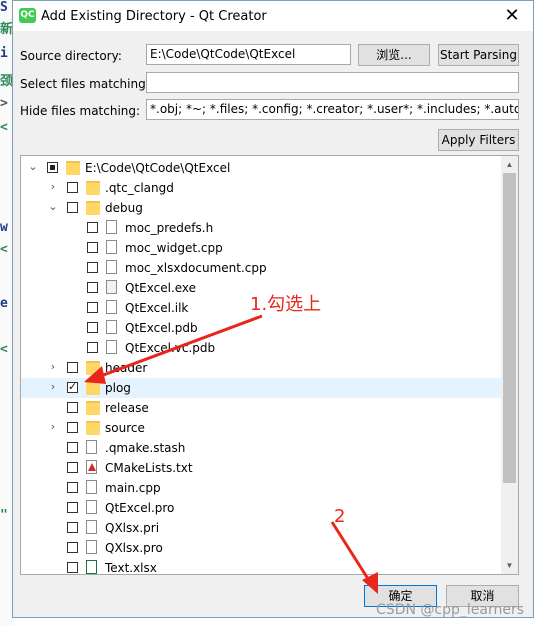 This screenshot has width=538, height=626. What do you see at coordinates (261, 248) in the screenshot?
I see `tree-row: moc_widget.cpp` at bounding box center [261, 248].